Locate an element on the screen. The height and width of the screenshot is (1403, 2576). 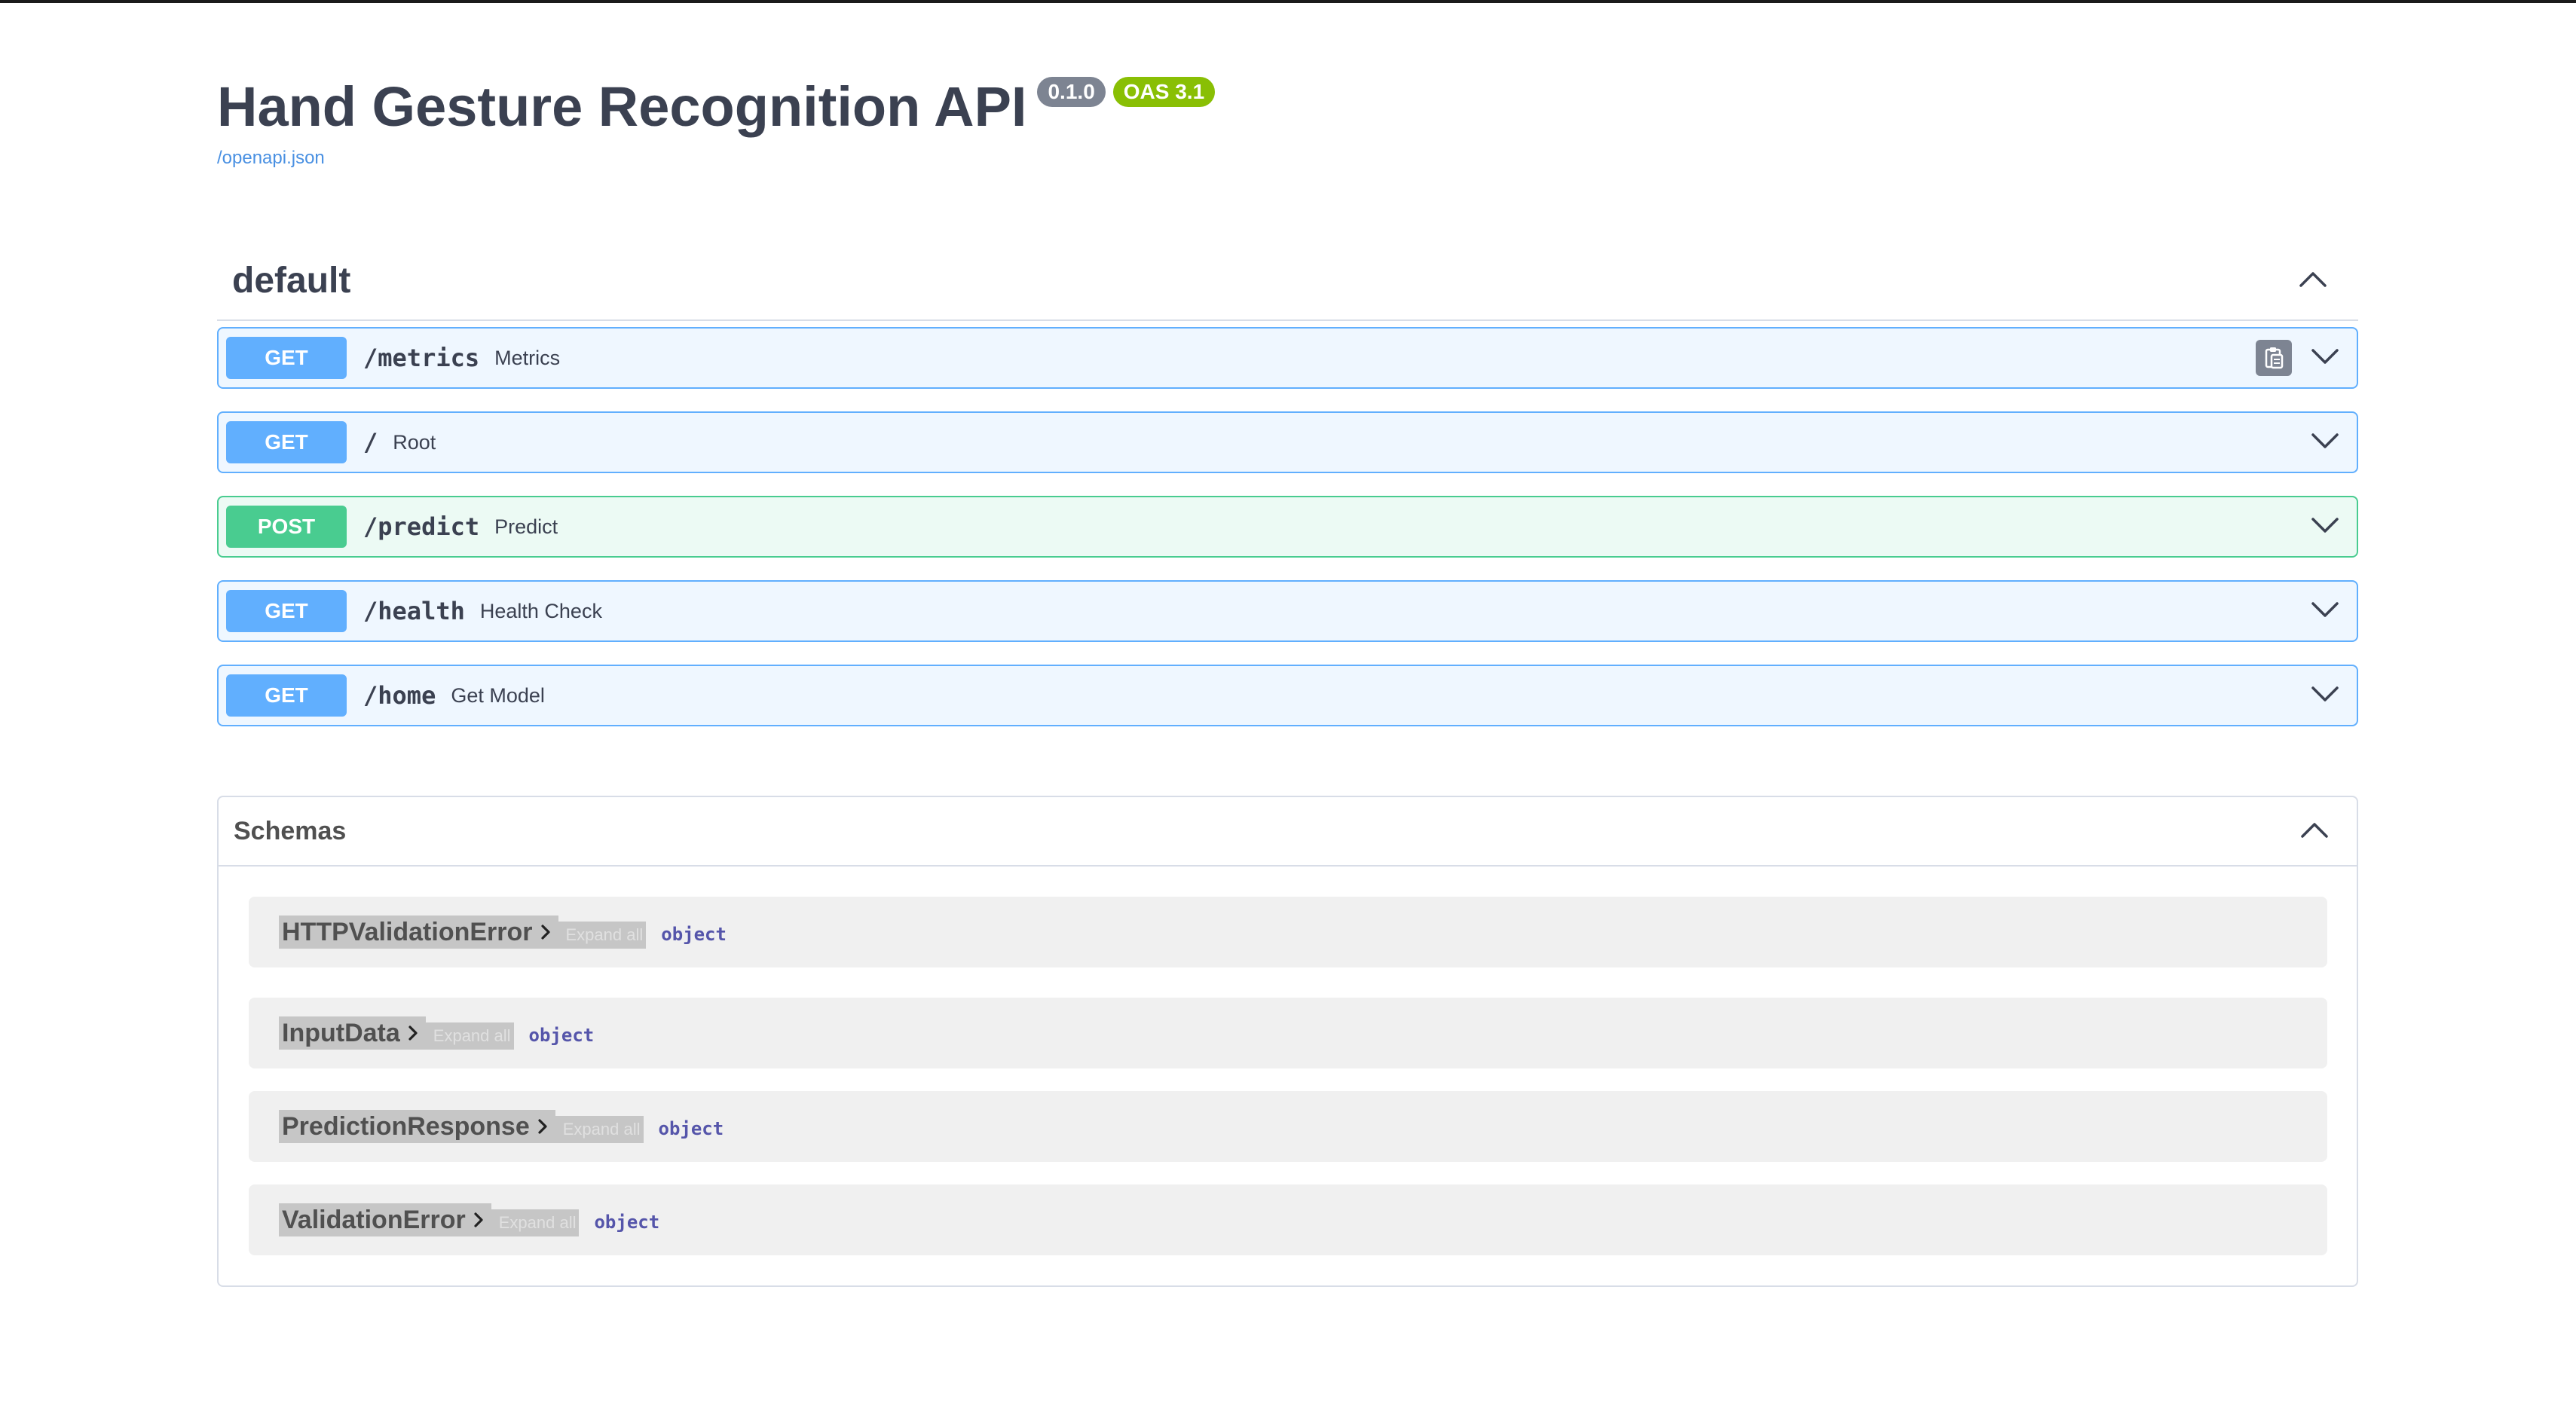
schema-name: ValidationError is located at coordinates (374, 1219).